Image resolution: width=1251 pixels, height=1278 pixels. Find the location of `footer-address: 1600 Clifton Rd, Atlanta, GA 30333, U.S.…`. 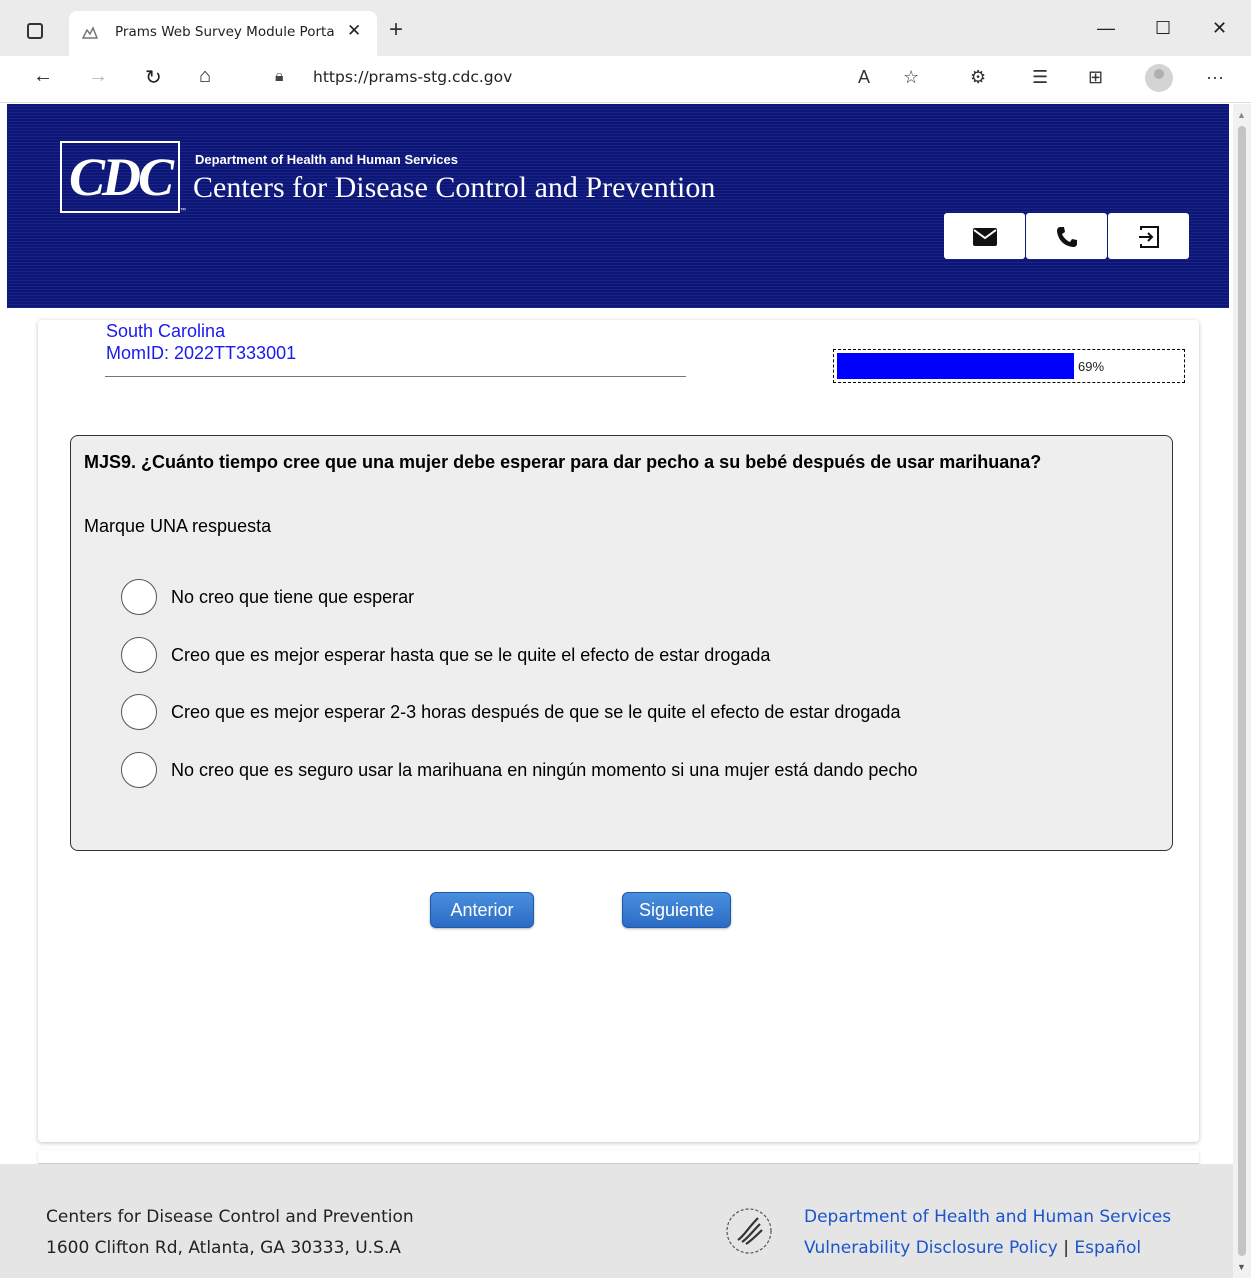

footer-address: 1600 Clifton Rd, Atlanta, GA 30333, U.S.… is located at coordinates (223, 1248).